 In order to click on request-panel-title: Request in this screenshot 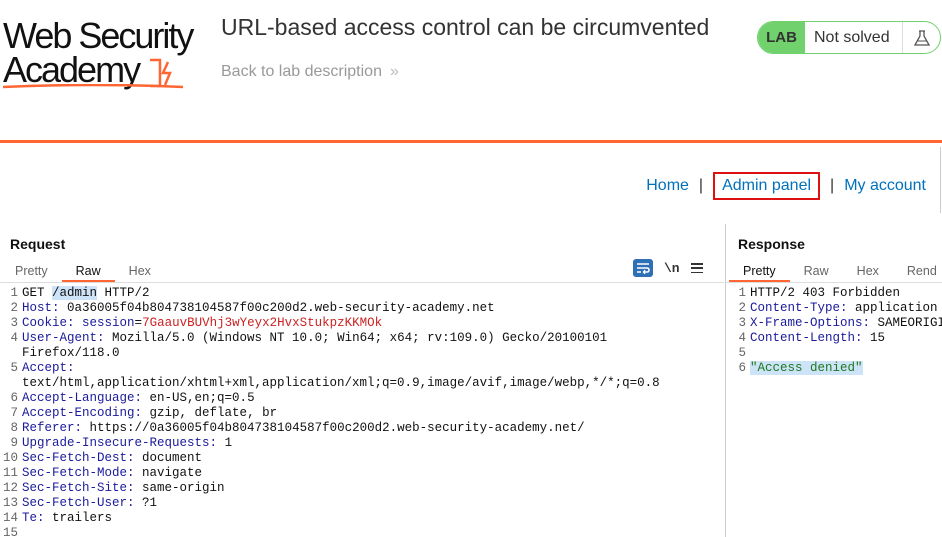, I will do `click(38, 244)`.